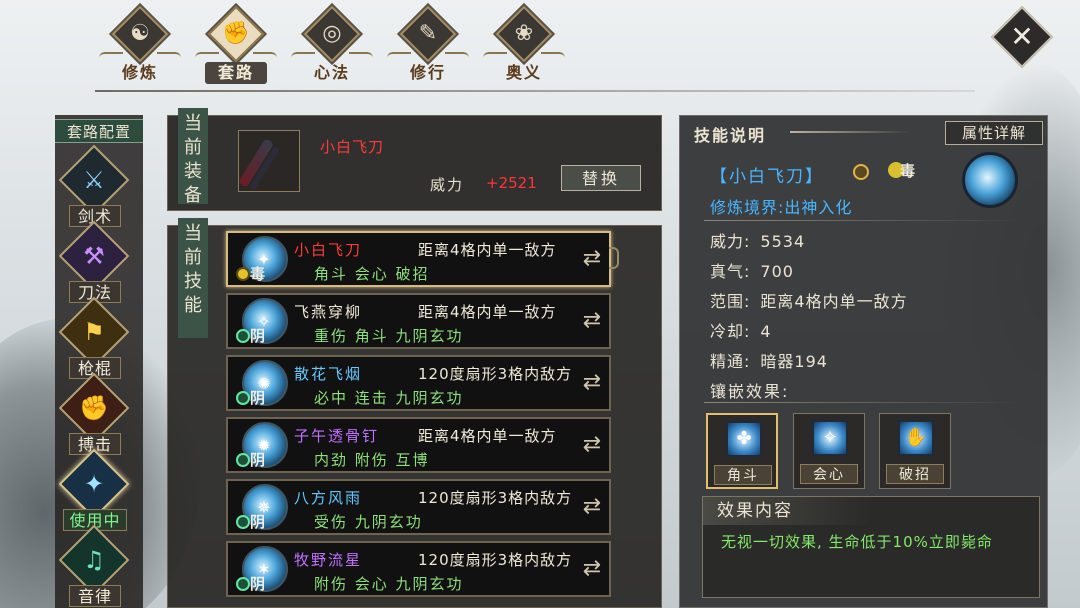 This screenshot has height=608, width=1080. Describe the element at coordinates (601, 178) in the screenshot. I see `replace-button: 替换` at that location.